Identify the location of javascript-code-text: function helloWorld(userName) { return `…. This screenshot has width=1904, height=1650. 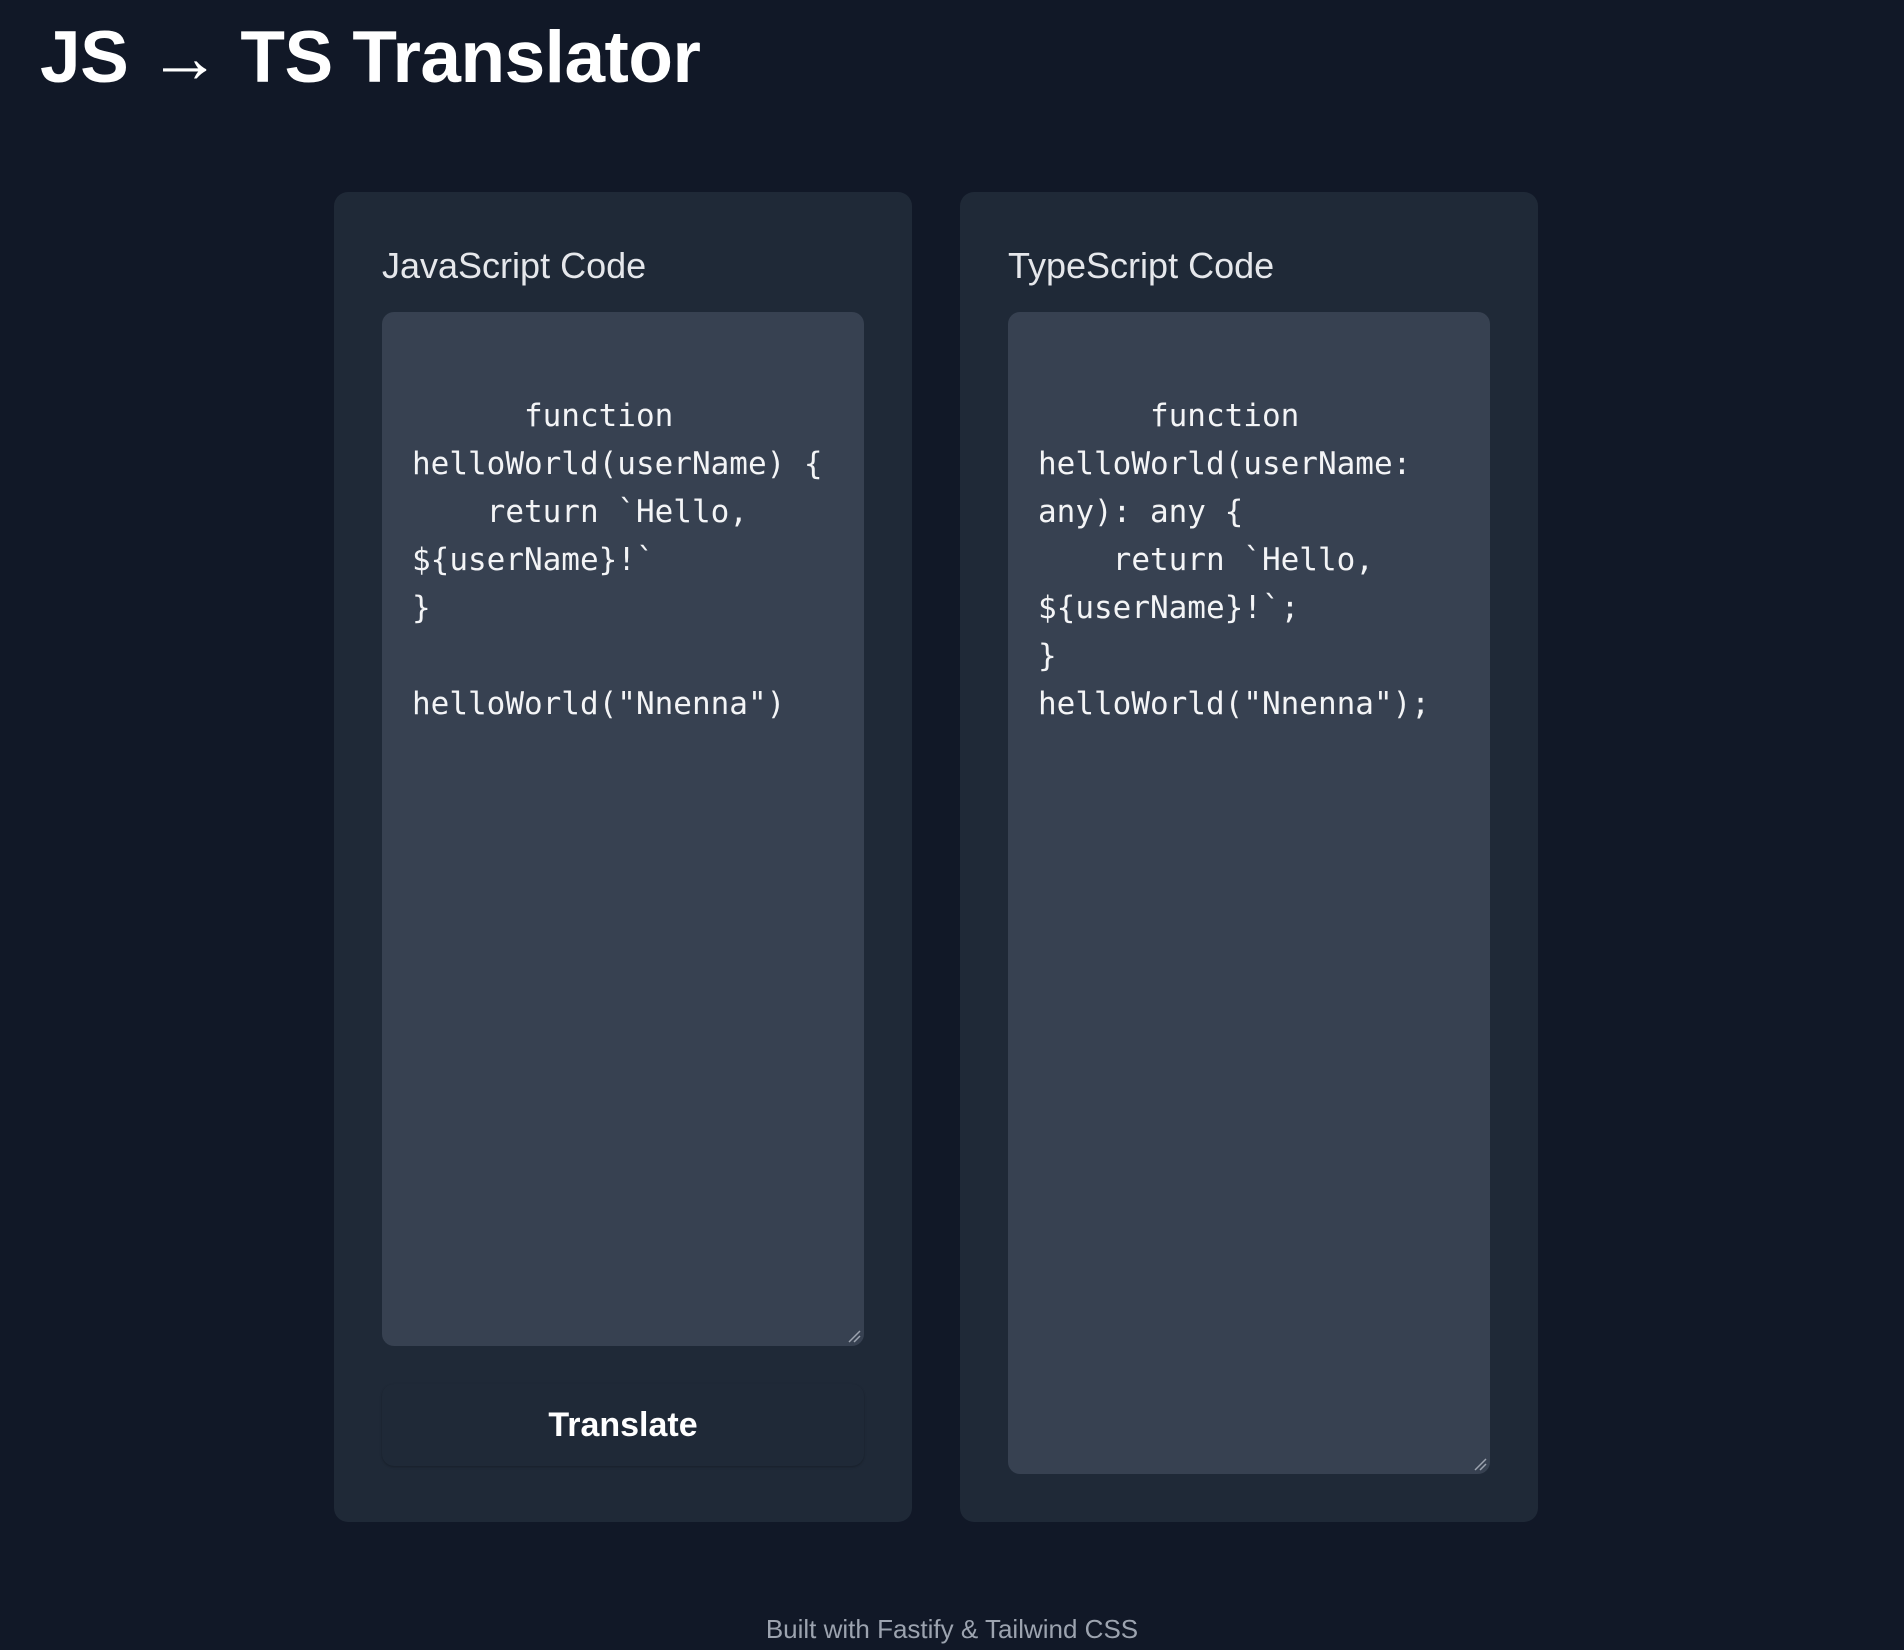
(617, 560).